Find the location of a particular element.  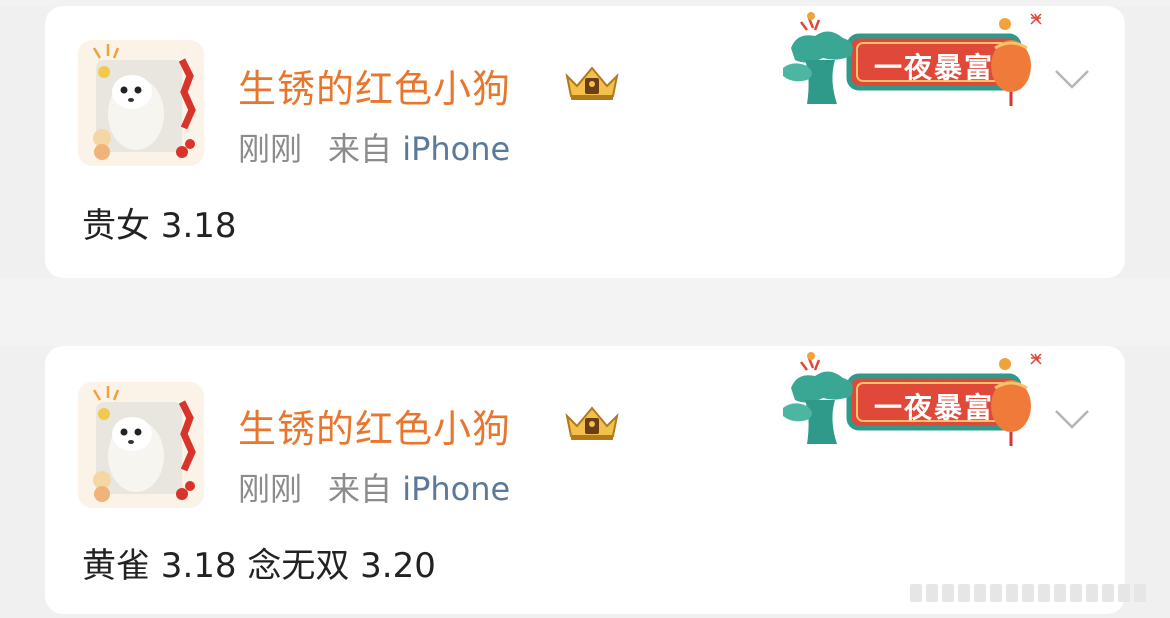

post-text: 贵女 3.18 is located at coordinates (159, 226).